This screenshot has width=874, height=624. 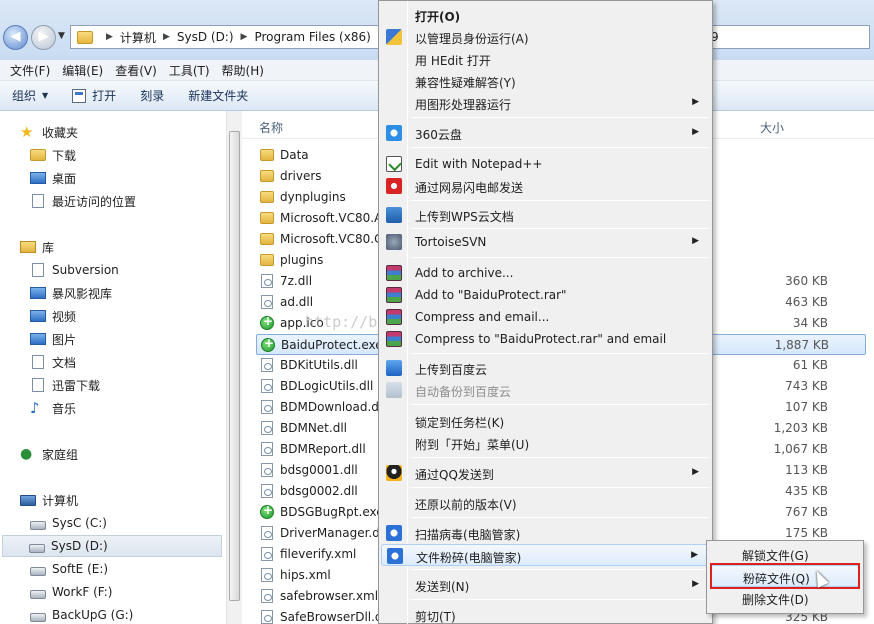 What do you see at coordinates (30, 70) in the screenshot?
I see `menu-file: 文件(F)` at bounding box center [30, 70].